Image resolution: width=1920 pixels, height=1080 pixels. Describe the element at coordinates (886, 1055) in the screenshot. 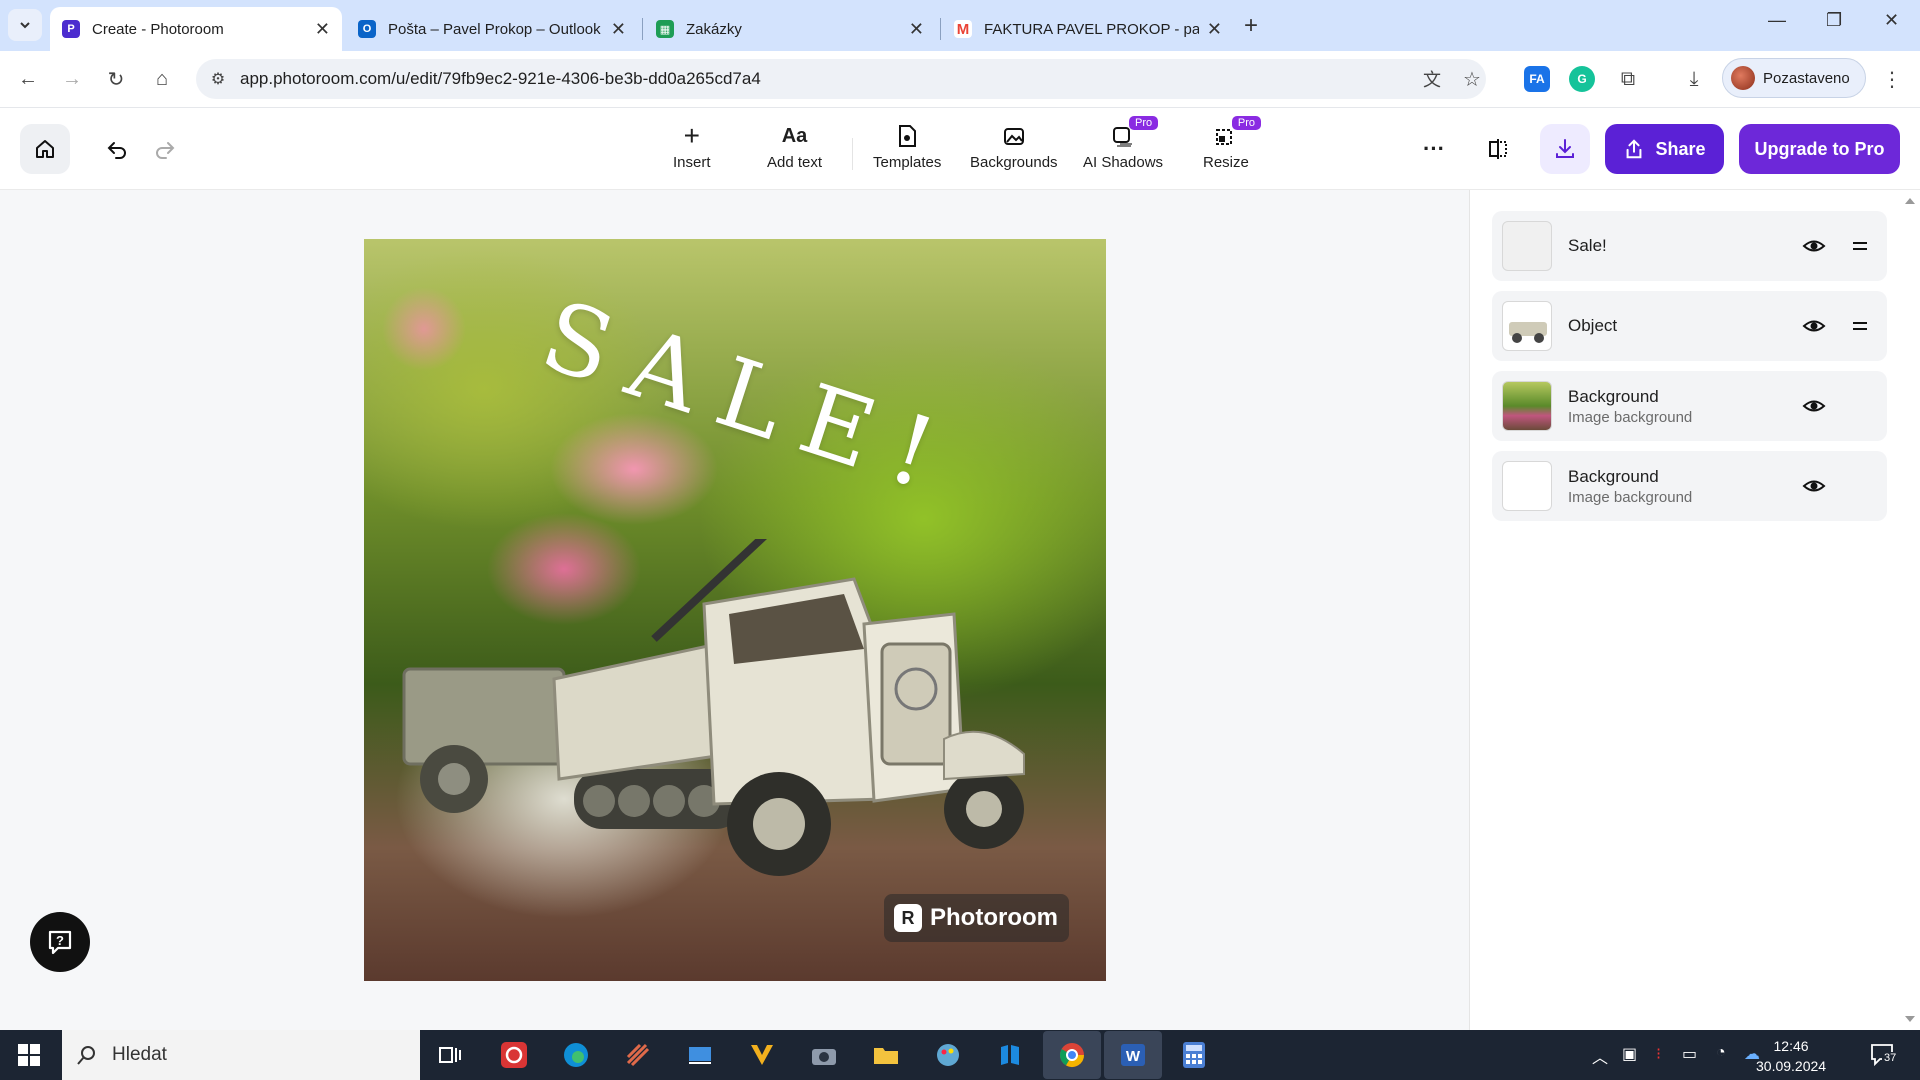

I see `file-explorer-icon` at that location.